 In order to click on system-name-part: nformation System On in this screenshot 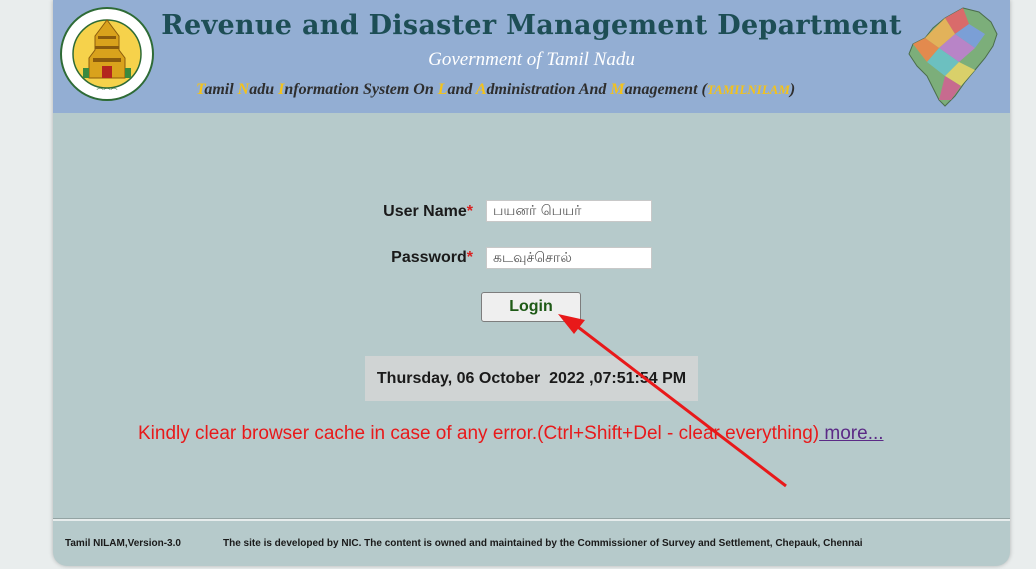, I will do `click(361, 89)`.